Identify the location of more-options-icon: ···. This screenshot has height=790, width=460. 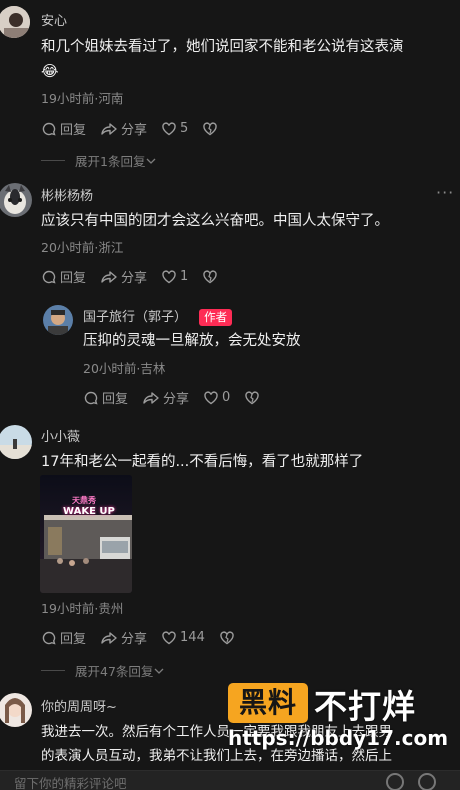
(445, 192).